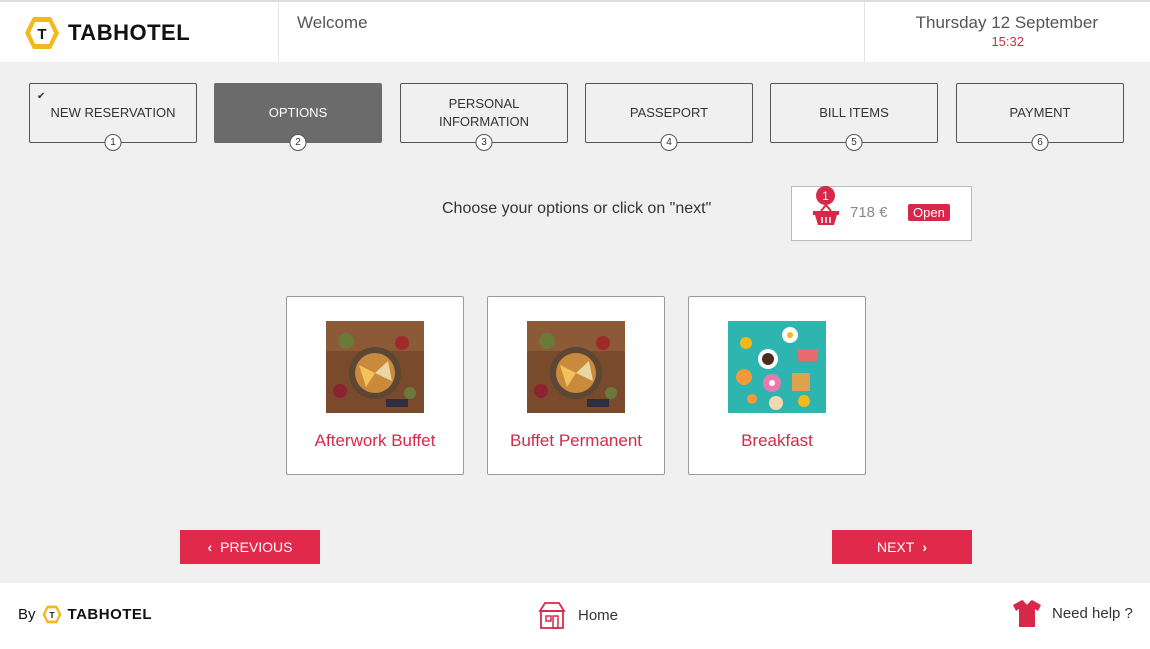 This screenshot has width=1150, height=649. I want to click on step-options: OPTIONS 2, so click(298, 117).